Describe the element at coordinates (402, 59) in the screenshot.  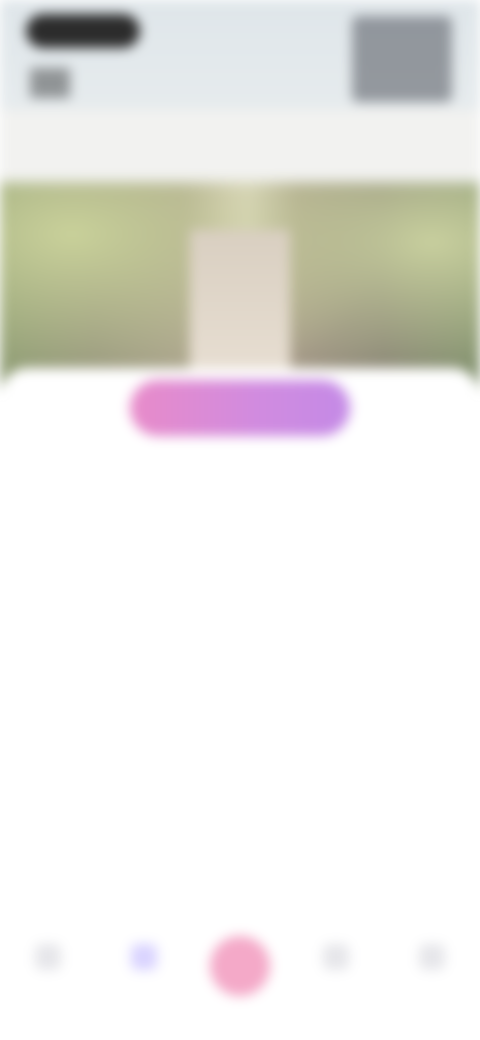
I see `header-action-button` at that location.